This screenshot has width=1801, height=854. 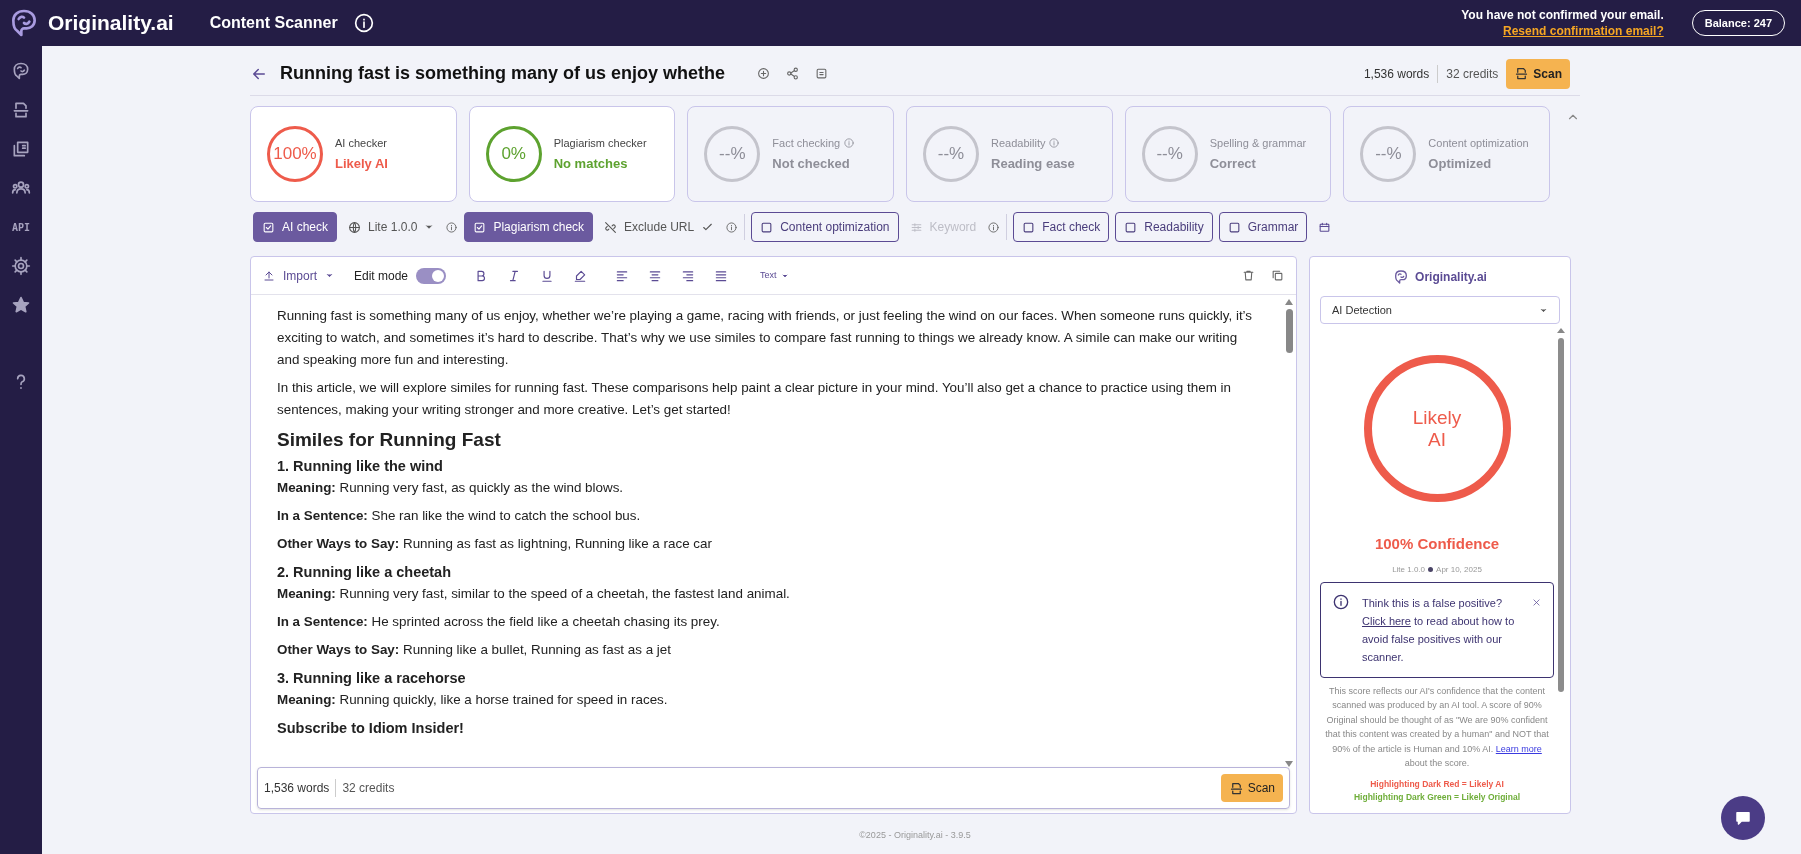 What do you see at coordinates (269, 275) in the screenshot?
I see `upload-icon` at bounding box center [269, 275].